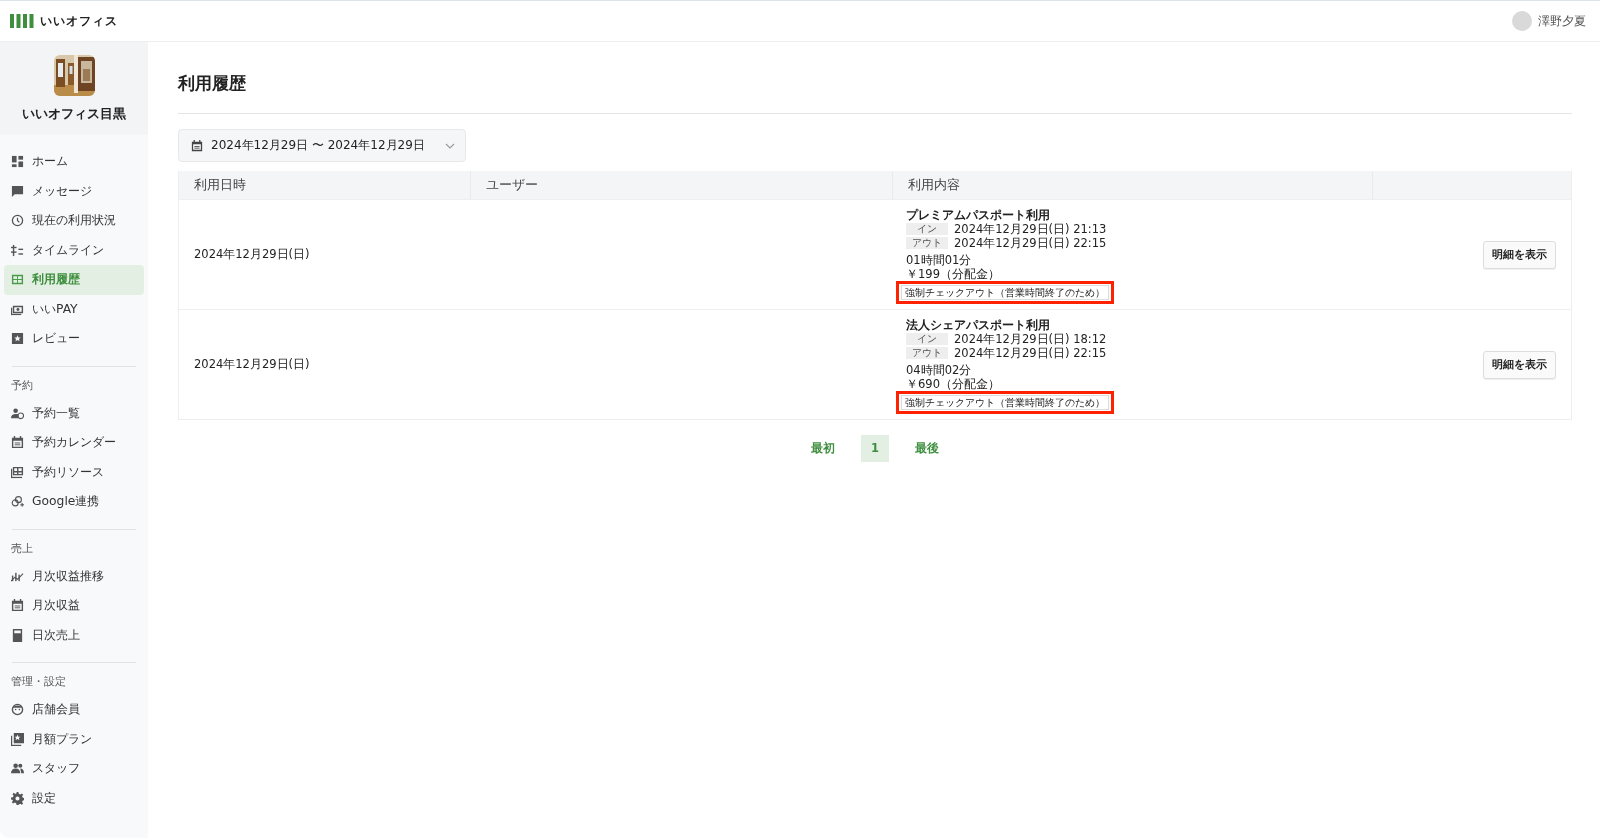  I want to click on star-icon, so click(17, 339).